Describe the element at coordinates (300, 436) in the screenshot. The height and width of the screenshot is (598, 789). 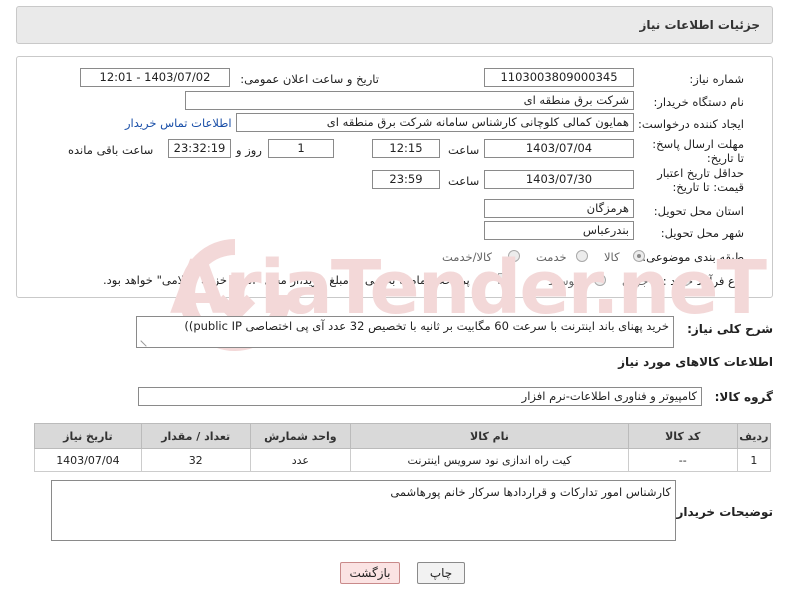
I see `col-unit: واحد شمارش` at that location.